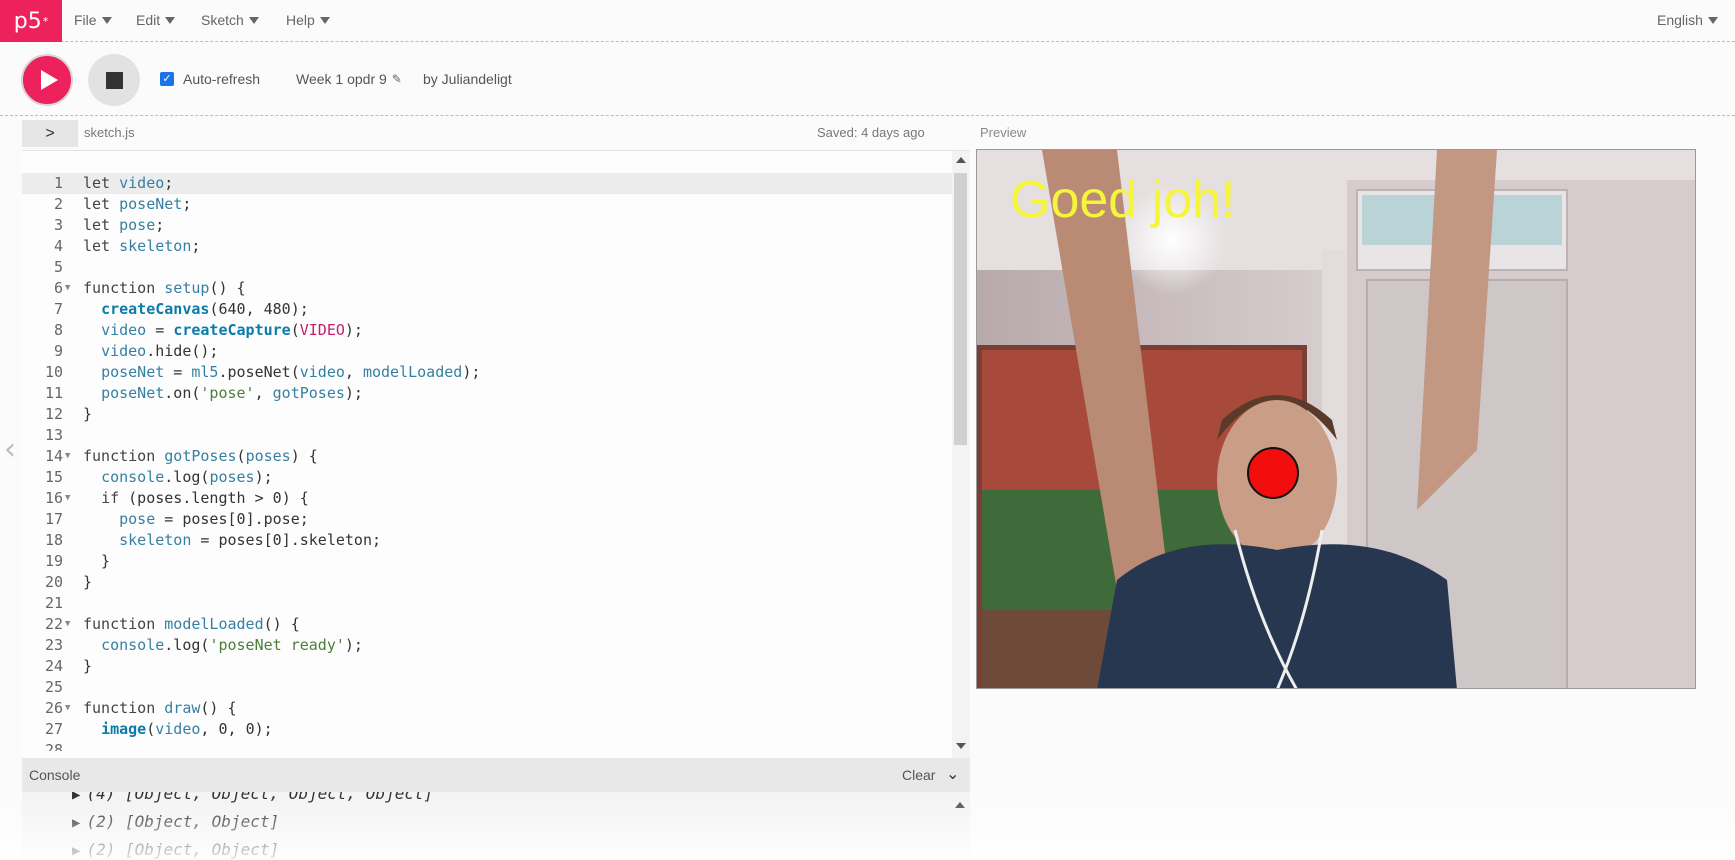  I want to click on code-line: 22 ▼ function modelLoaded() {, so click(487, 624).